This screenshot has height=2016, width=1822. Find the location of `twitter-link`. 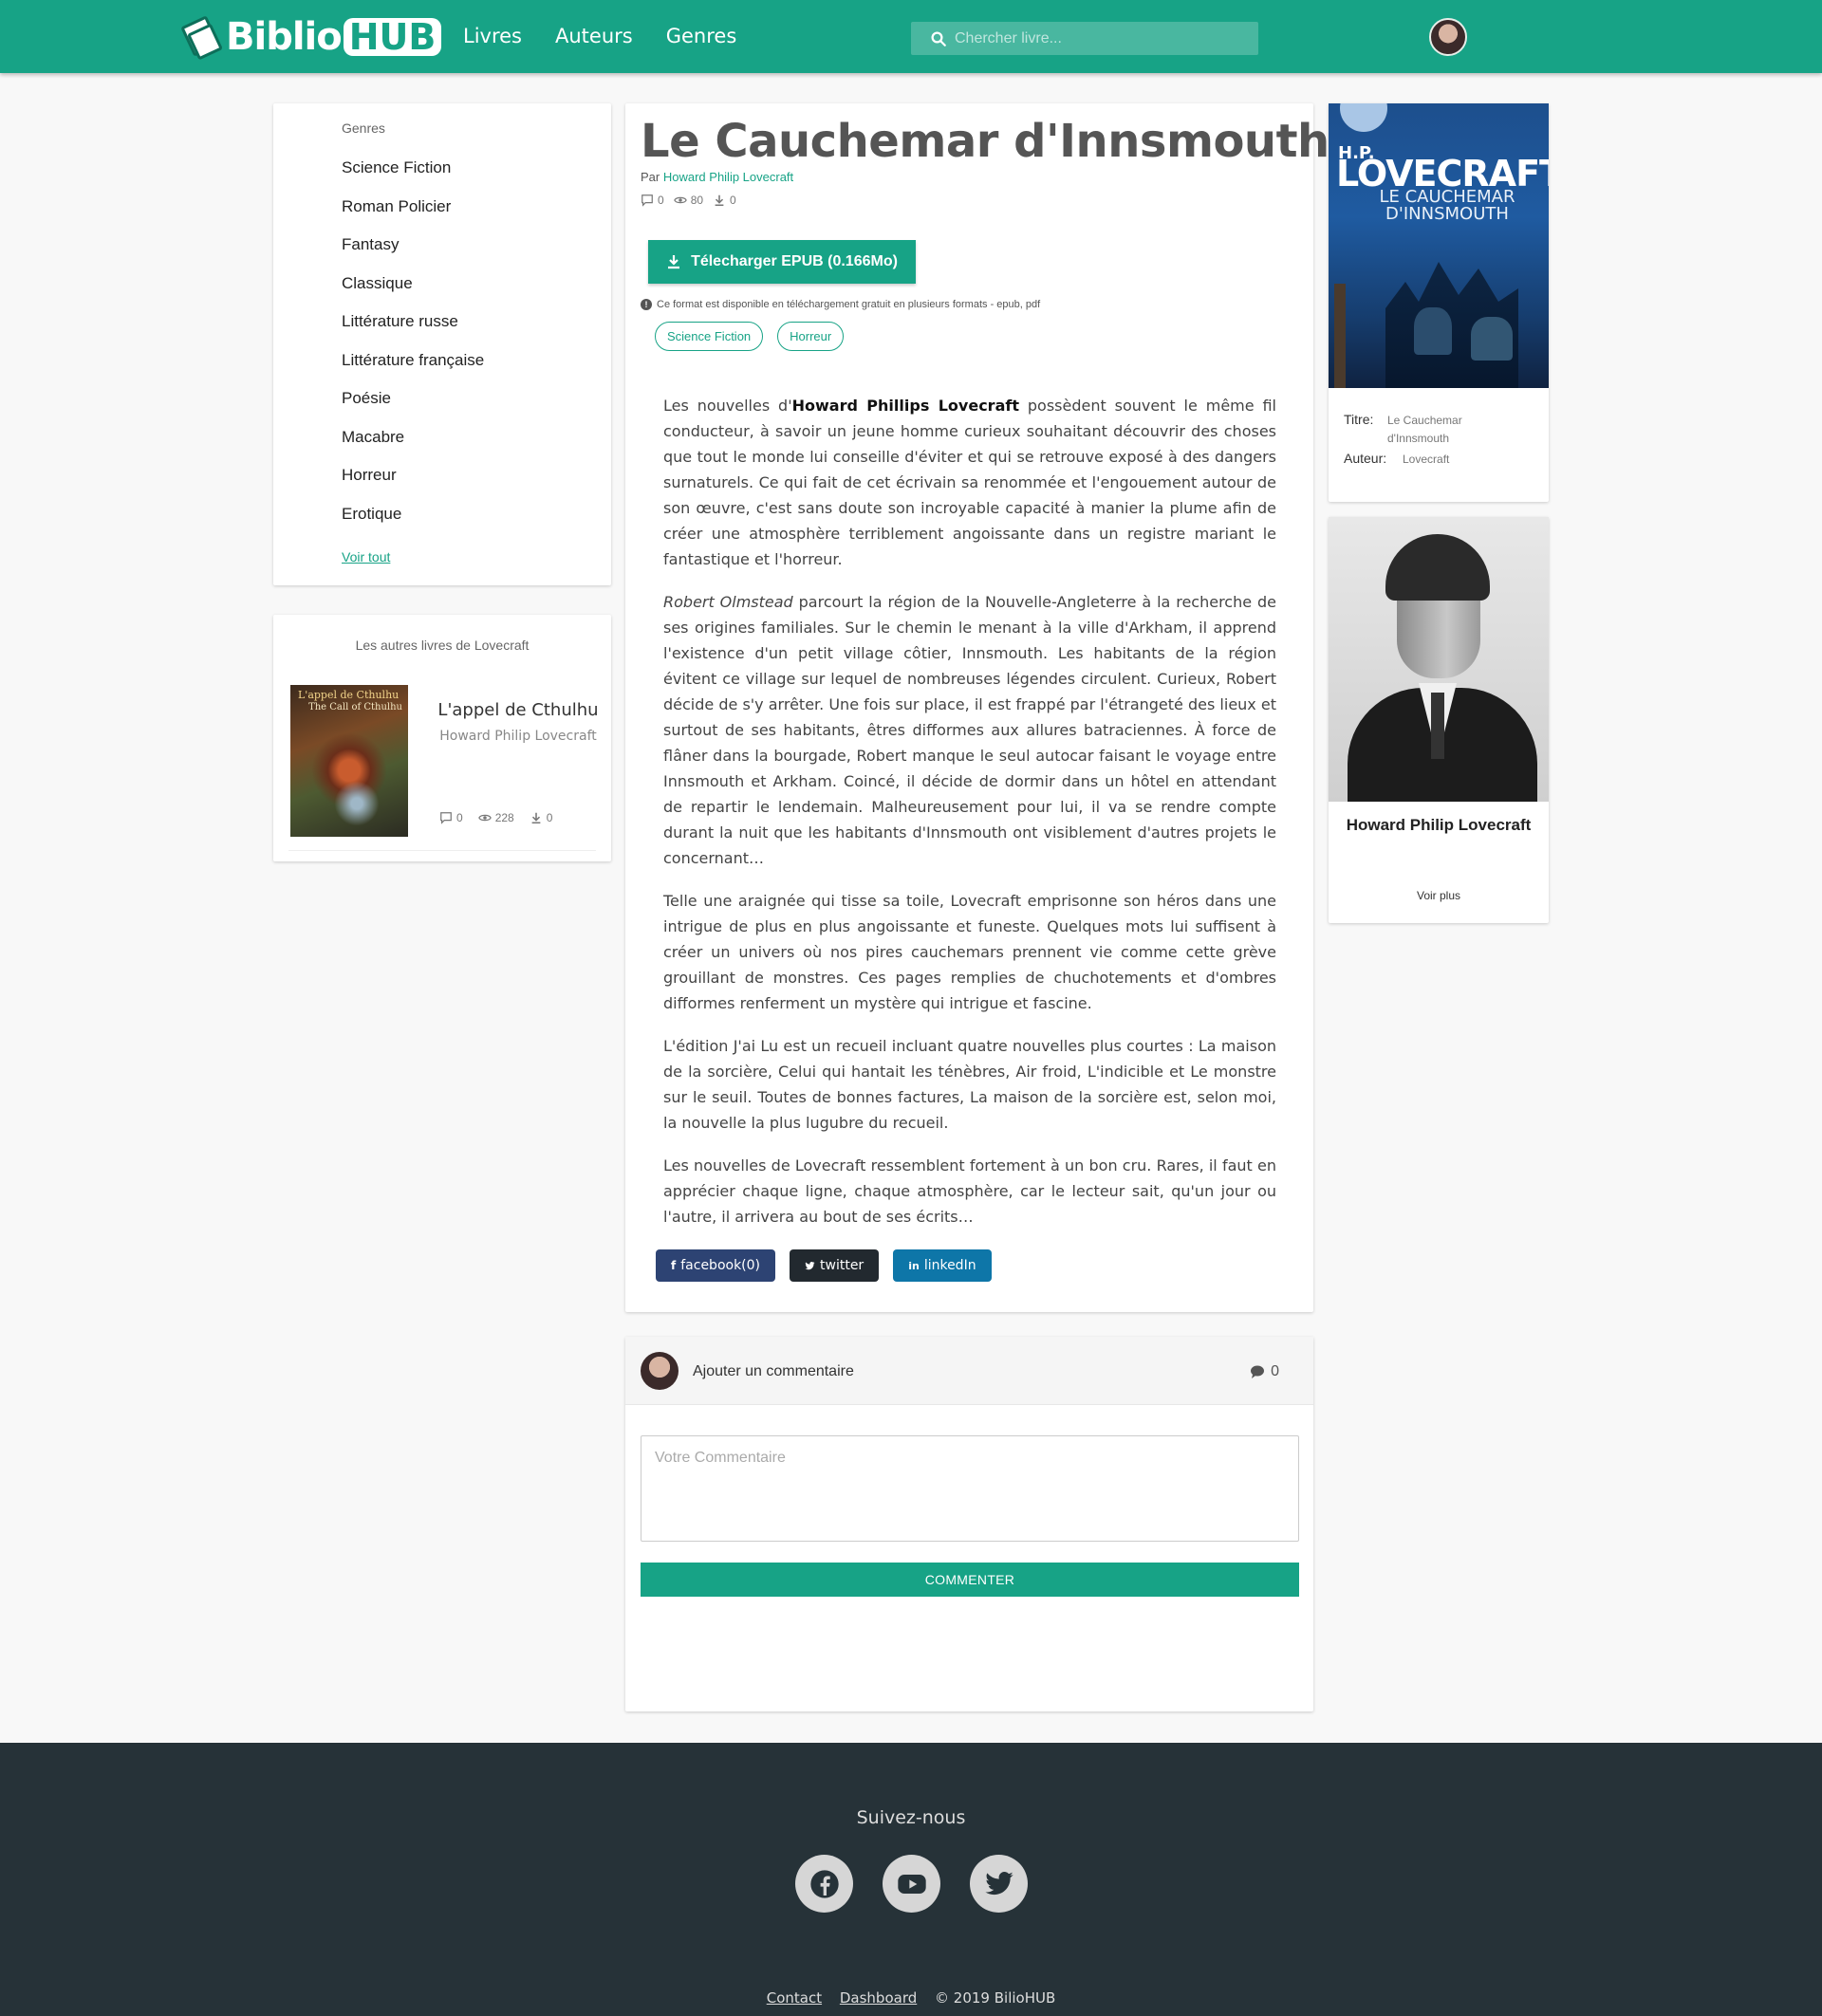

twitter-link is located at coordinates (999, 1884).